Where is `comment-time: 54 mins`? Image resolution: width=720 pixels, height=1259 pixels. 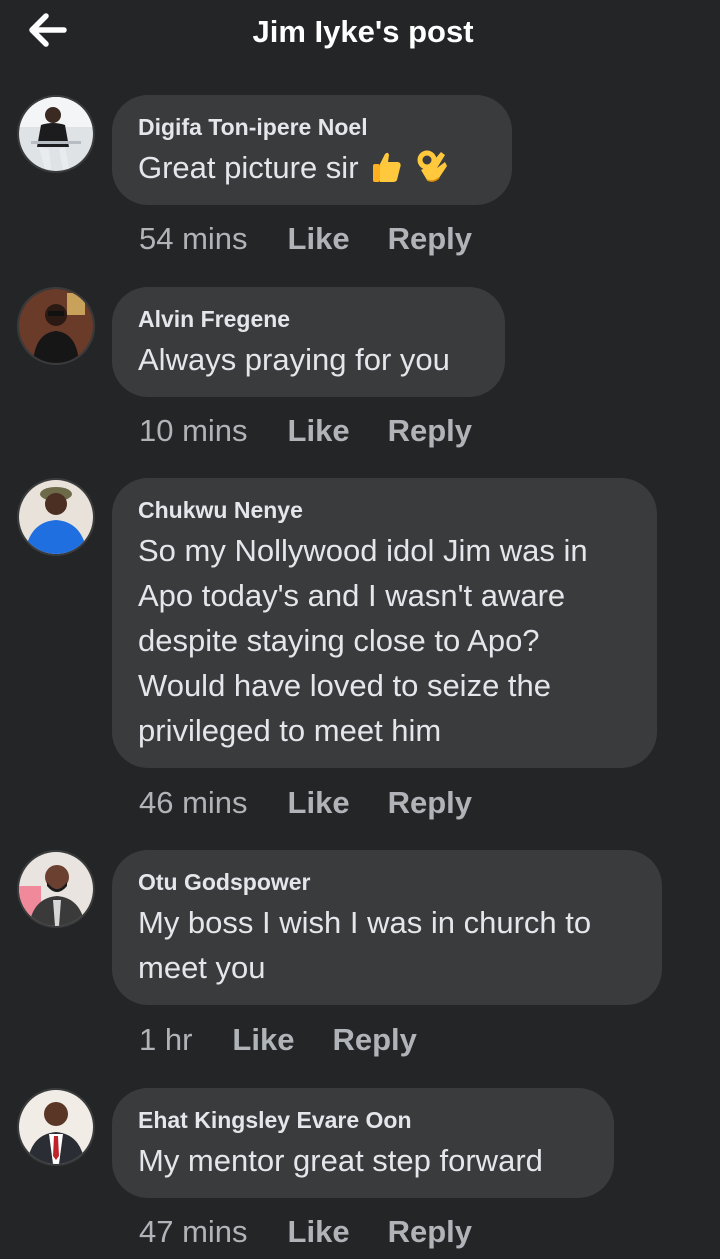 comment-time: 54 mins is located at coordinates (193, 239).